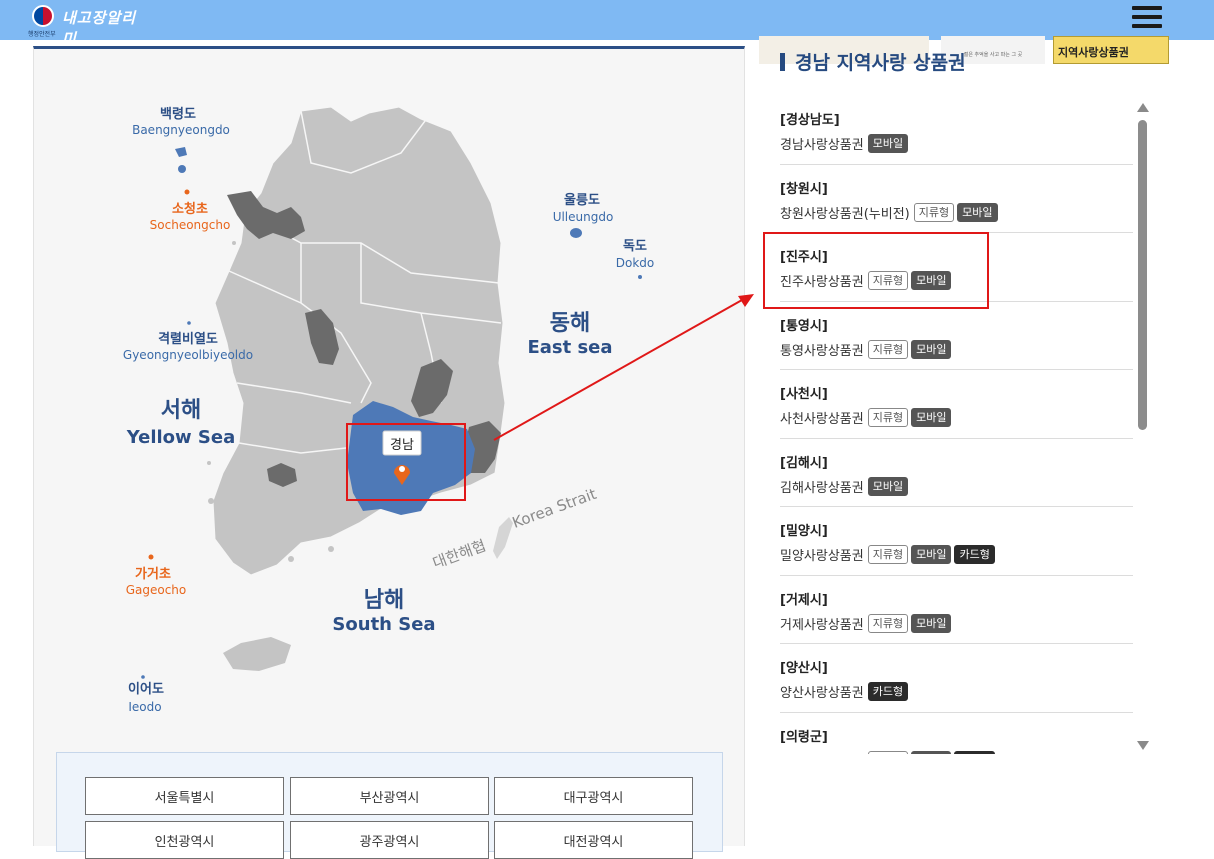  I want to click on voucher-region: [김해시], so click(804, 463).